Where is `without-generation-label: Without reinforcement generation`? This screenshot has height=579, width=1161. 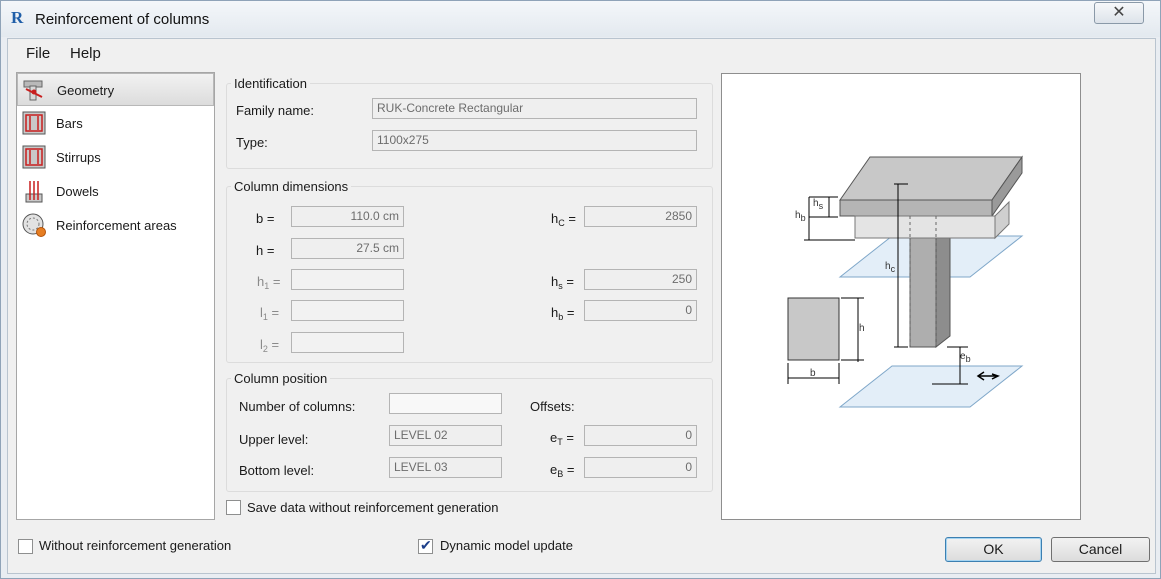 without-generation-label: Without reinforcement generation is located at coordinates (135, 545).